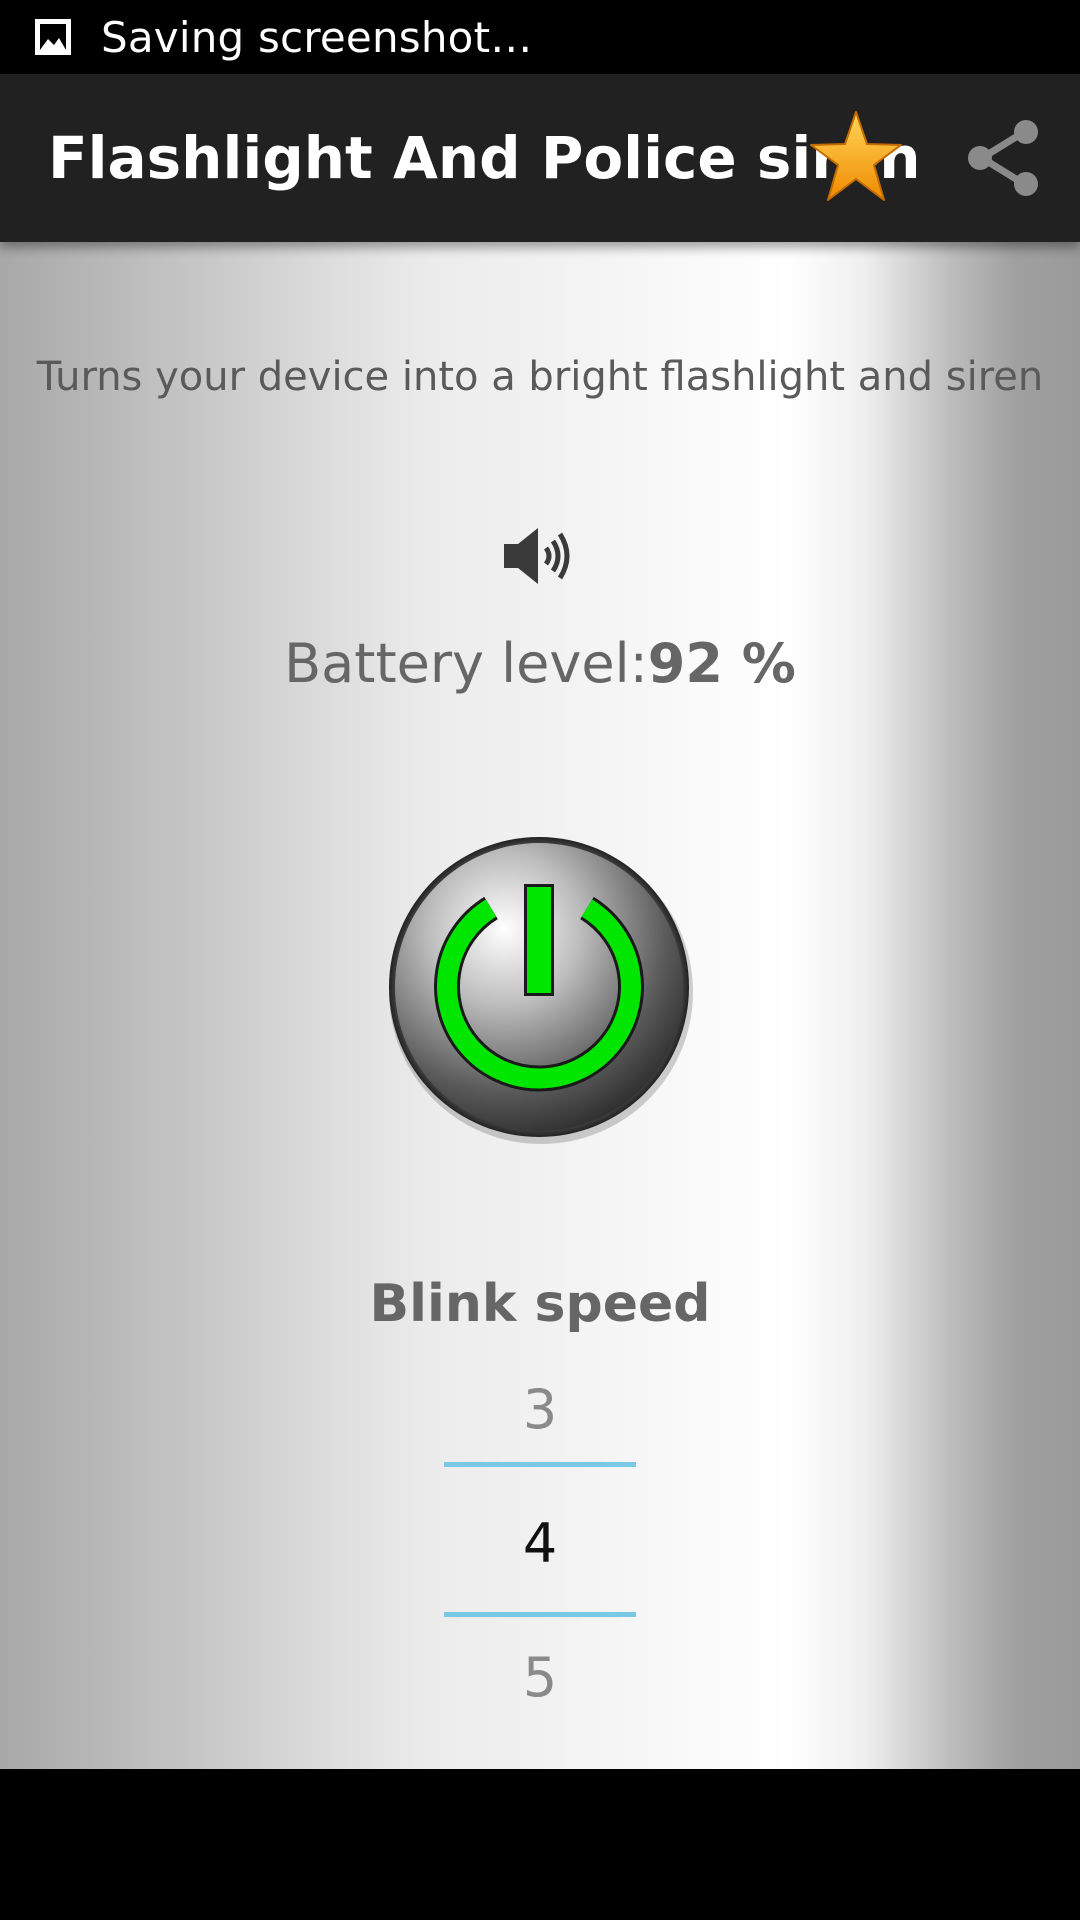 The height and width of the screenshot is (1920, 1080). What do you see at coordinates (540, 1304) in the screenshot?
I see `blink-speed-label: Blink speed` at bounding box center [540, 1304].